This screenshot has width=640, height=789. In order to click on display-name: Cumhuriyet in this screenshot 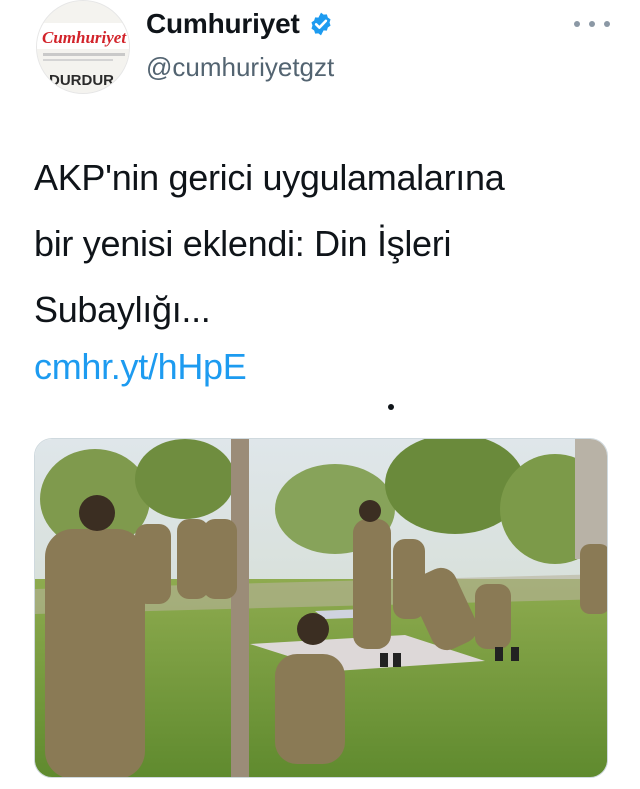, I will do `click(223, 24)`.